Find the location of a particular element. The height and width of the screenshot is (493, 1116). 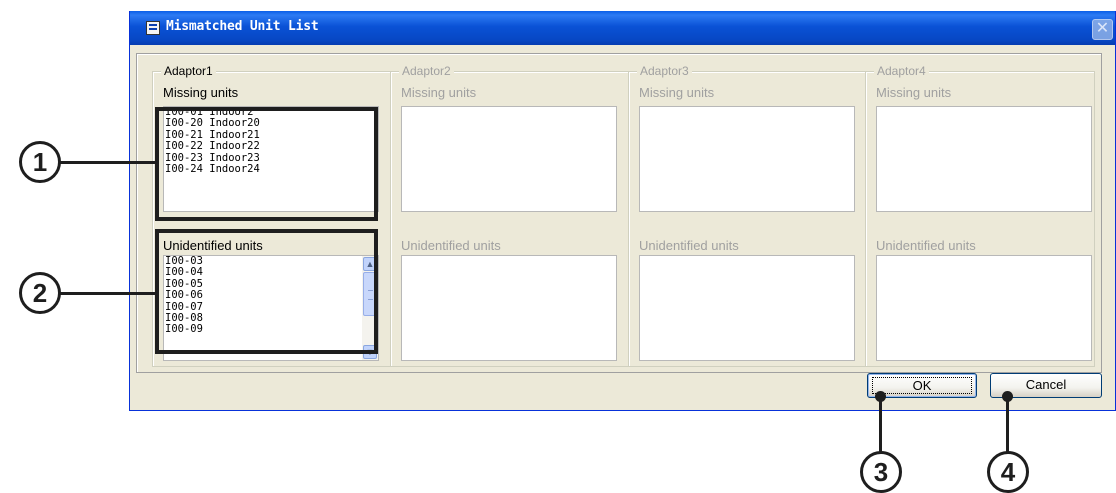

window-title: Mismatched Unit List is located at coordinates (242, 26).